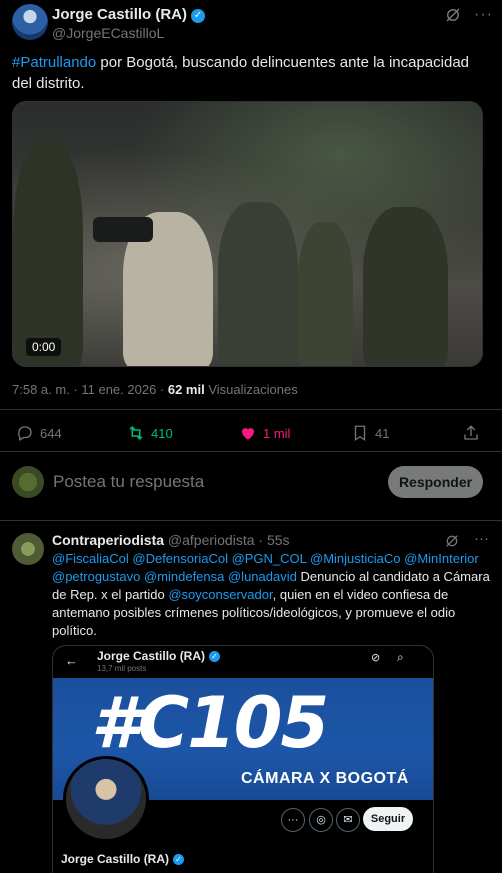 The width and height of the screenshot is (502, 873). I want to click on reply-input: Postea tu respuesta, so click(128, 482).